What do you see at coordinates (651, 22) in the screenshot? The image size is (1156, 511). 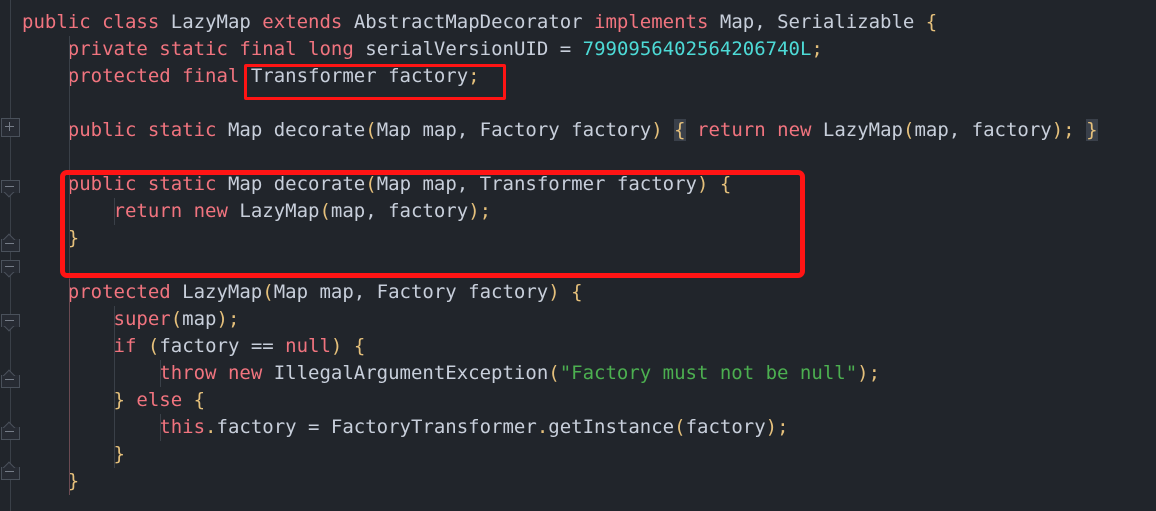 I see `code-token: implements` at bounding box center [651, 22].